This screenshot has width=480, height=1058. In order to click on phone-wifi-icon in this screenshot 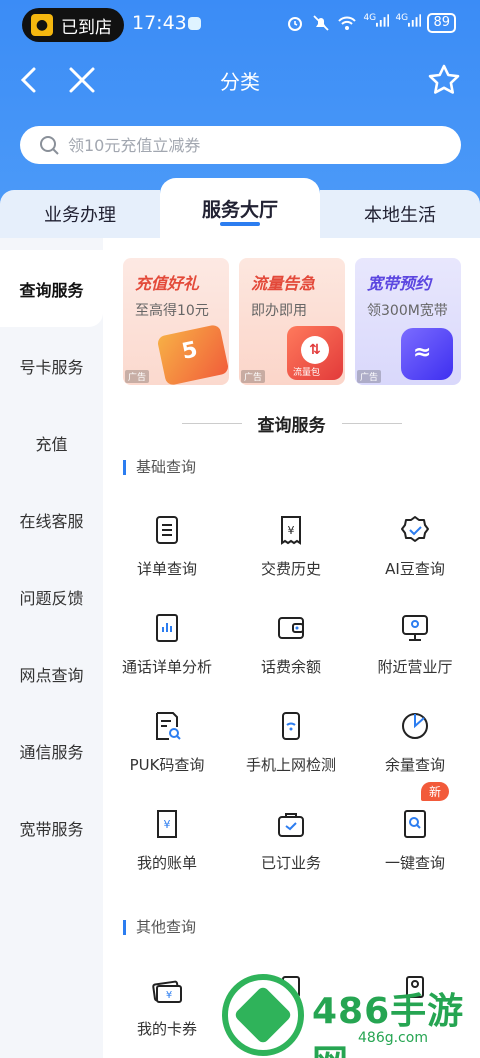, I will do `click(291, 726)`.